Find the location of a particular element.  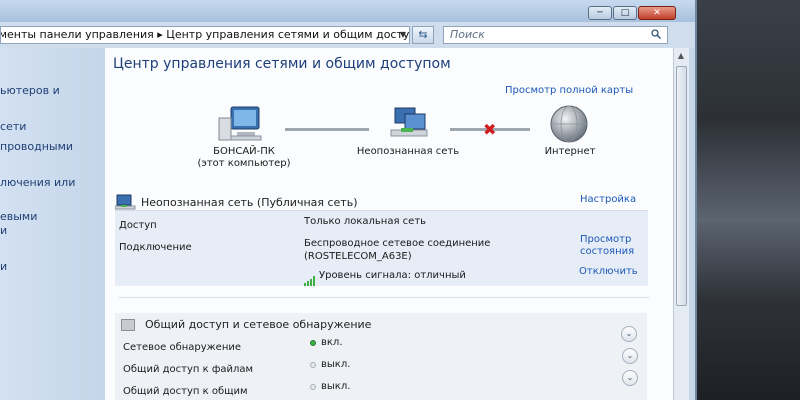

sharing-row-value: вкл. is located at coordinates (332, 342).